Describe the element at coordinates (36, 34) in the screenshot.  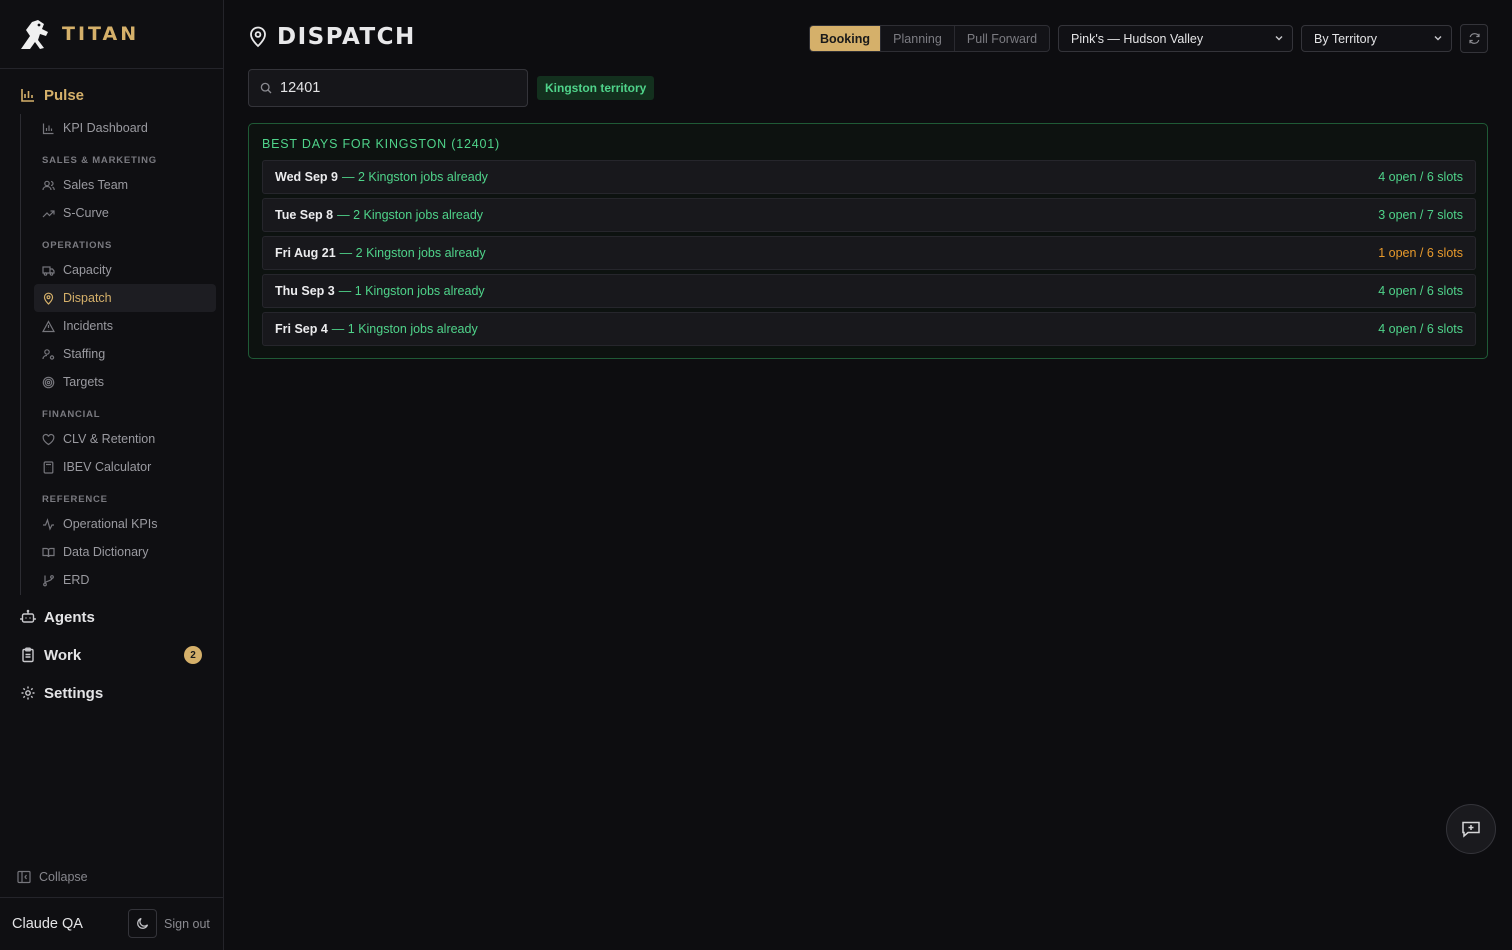
I see `titan-logo-icon` at that location.